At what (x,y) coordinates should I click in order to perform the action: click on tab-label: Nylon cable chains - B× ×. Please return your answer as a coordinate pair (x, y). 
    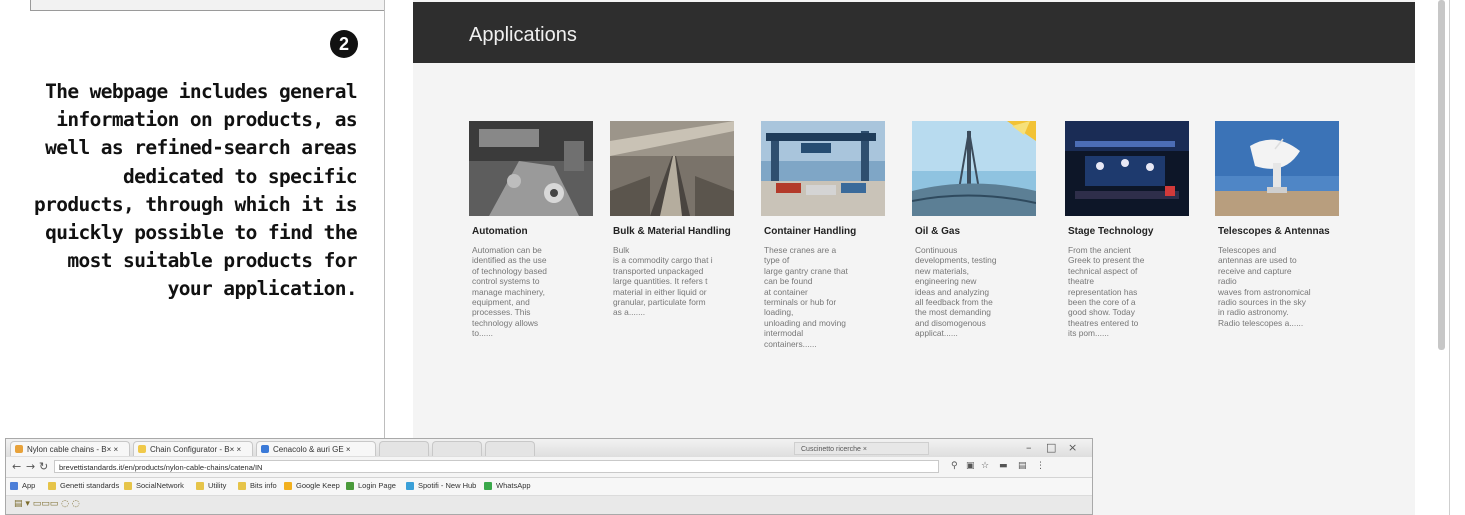
    Looking at the image, I should click on (72, 449).